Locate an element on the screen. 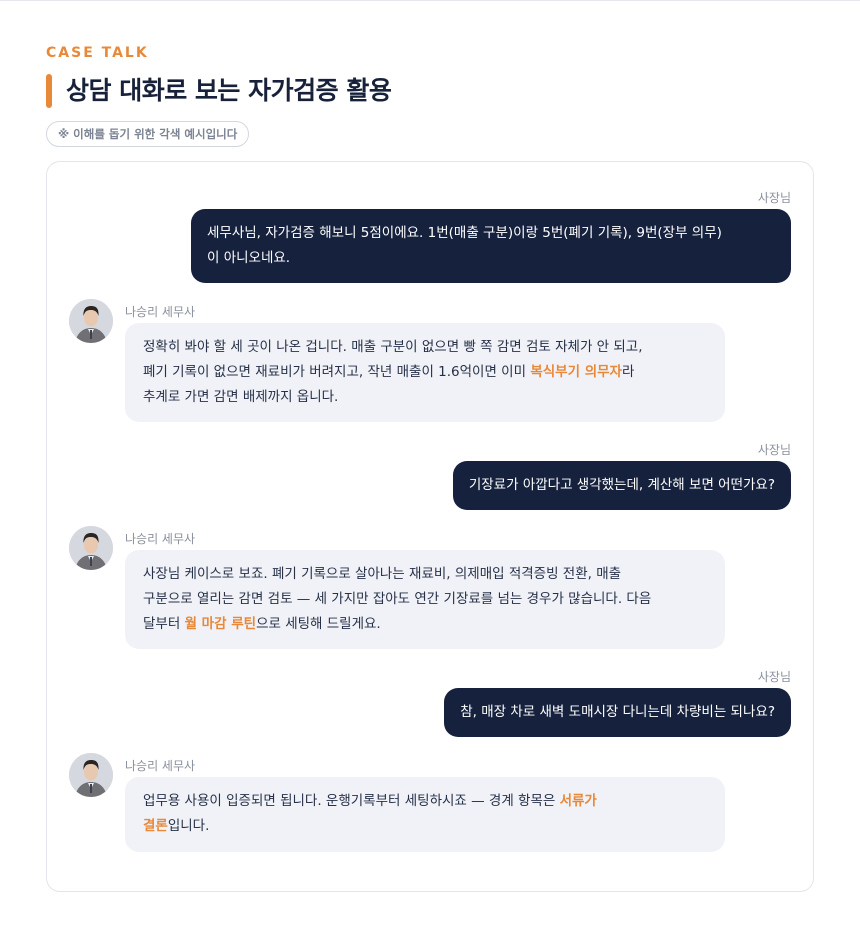  owner-message-bubble: 참, 매장 차로 새벽 도매시장 다니는데 차량비는 되나요? is located at coordinates (617, 712).